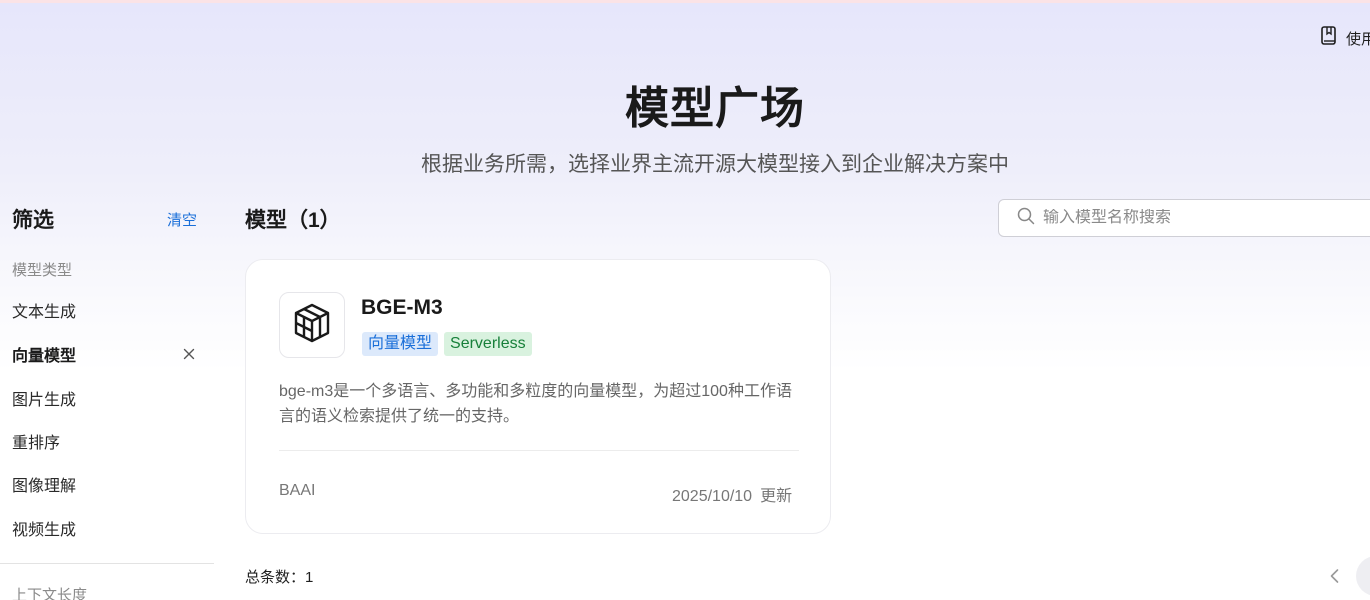 This screenshot has height=600, width=1370. I want to click on model-updated: 2025/10/10 更新, so click(732, 494).